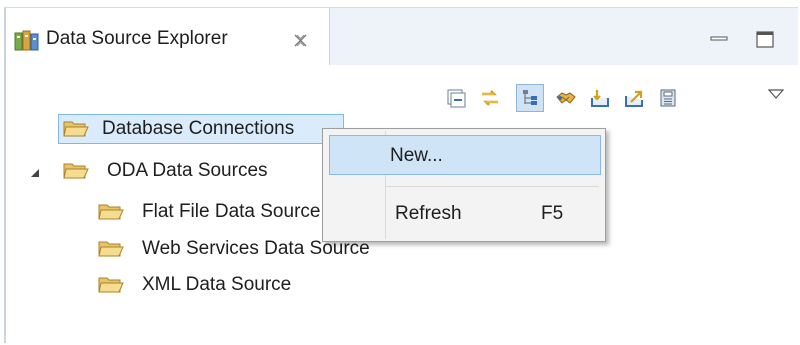 The width and height of the screenshot is (800, 345). Describe the element at coordinates (552, 213) in the screenshot. I see `menu-item-shortcut: F5` at that location.